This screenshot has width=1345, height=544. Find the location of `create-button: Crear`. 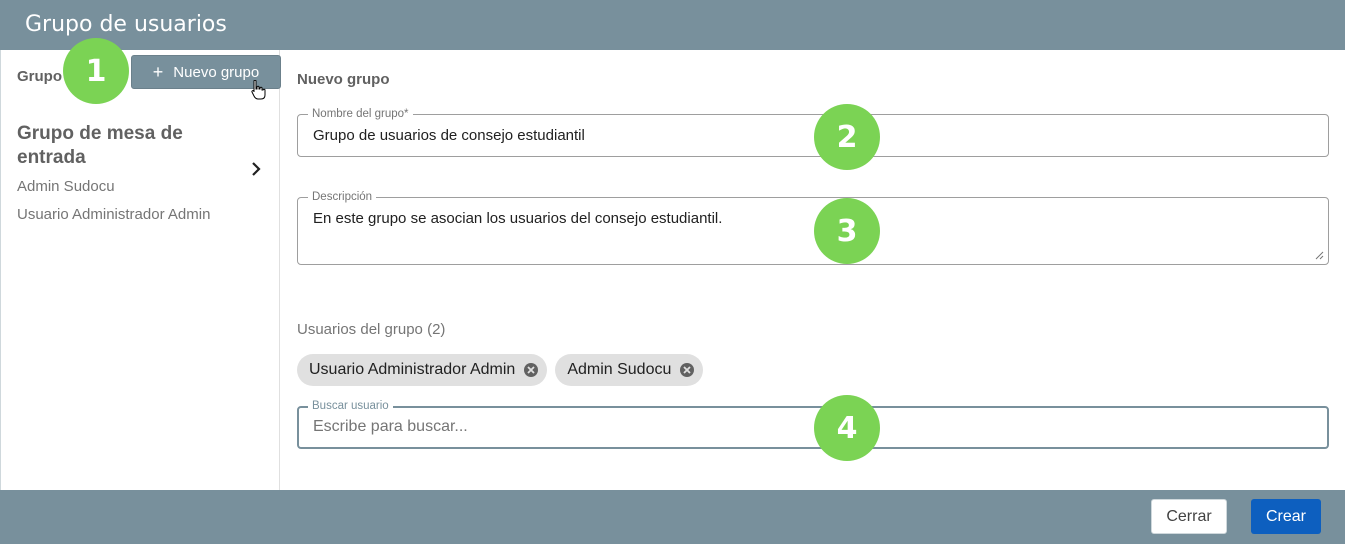

create-button: Crear is located at coordinates (1286, 516).